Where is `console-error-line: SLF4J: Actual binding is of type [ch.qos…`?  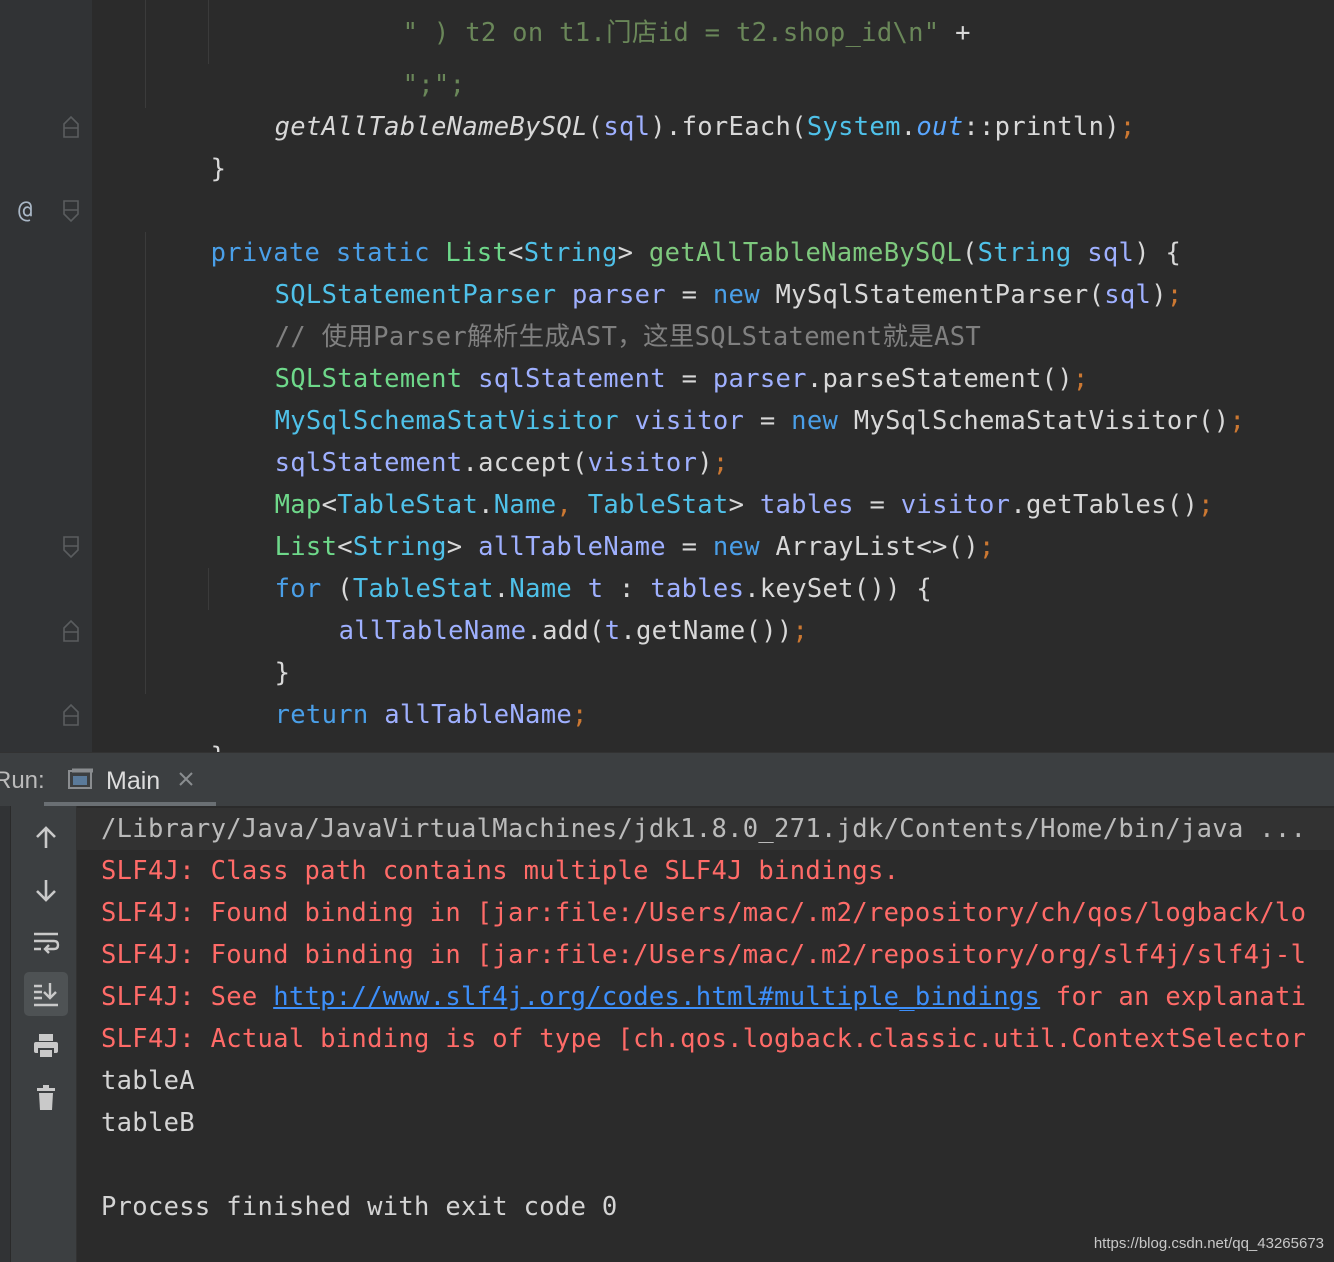 console-error-line: SLF4J: Actual binding is of type [ch.qos… is located at coordinates (704, 1039).